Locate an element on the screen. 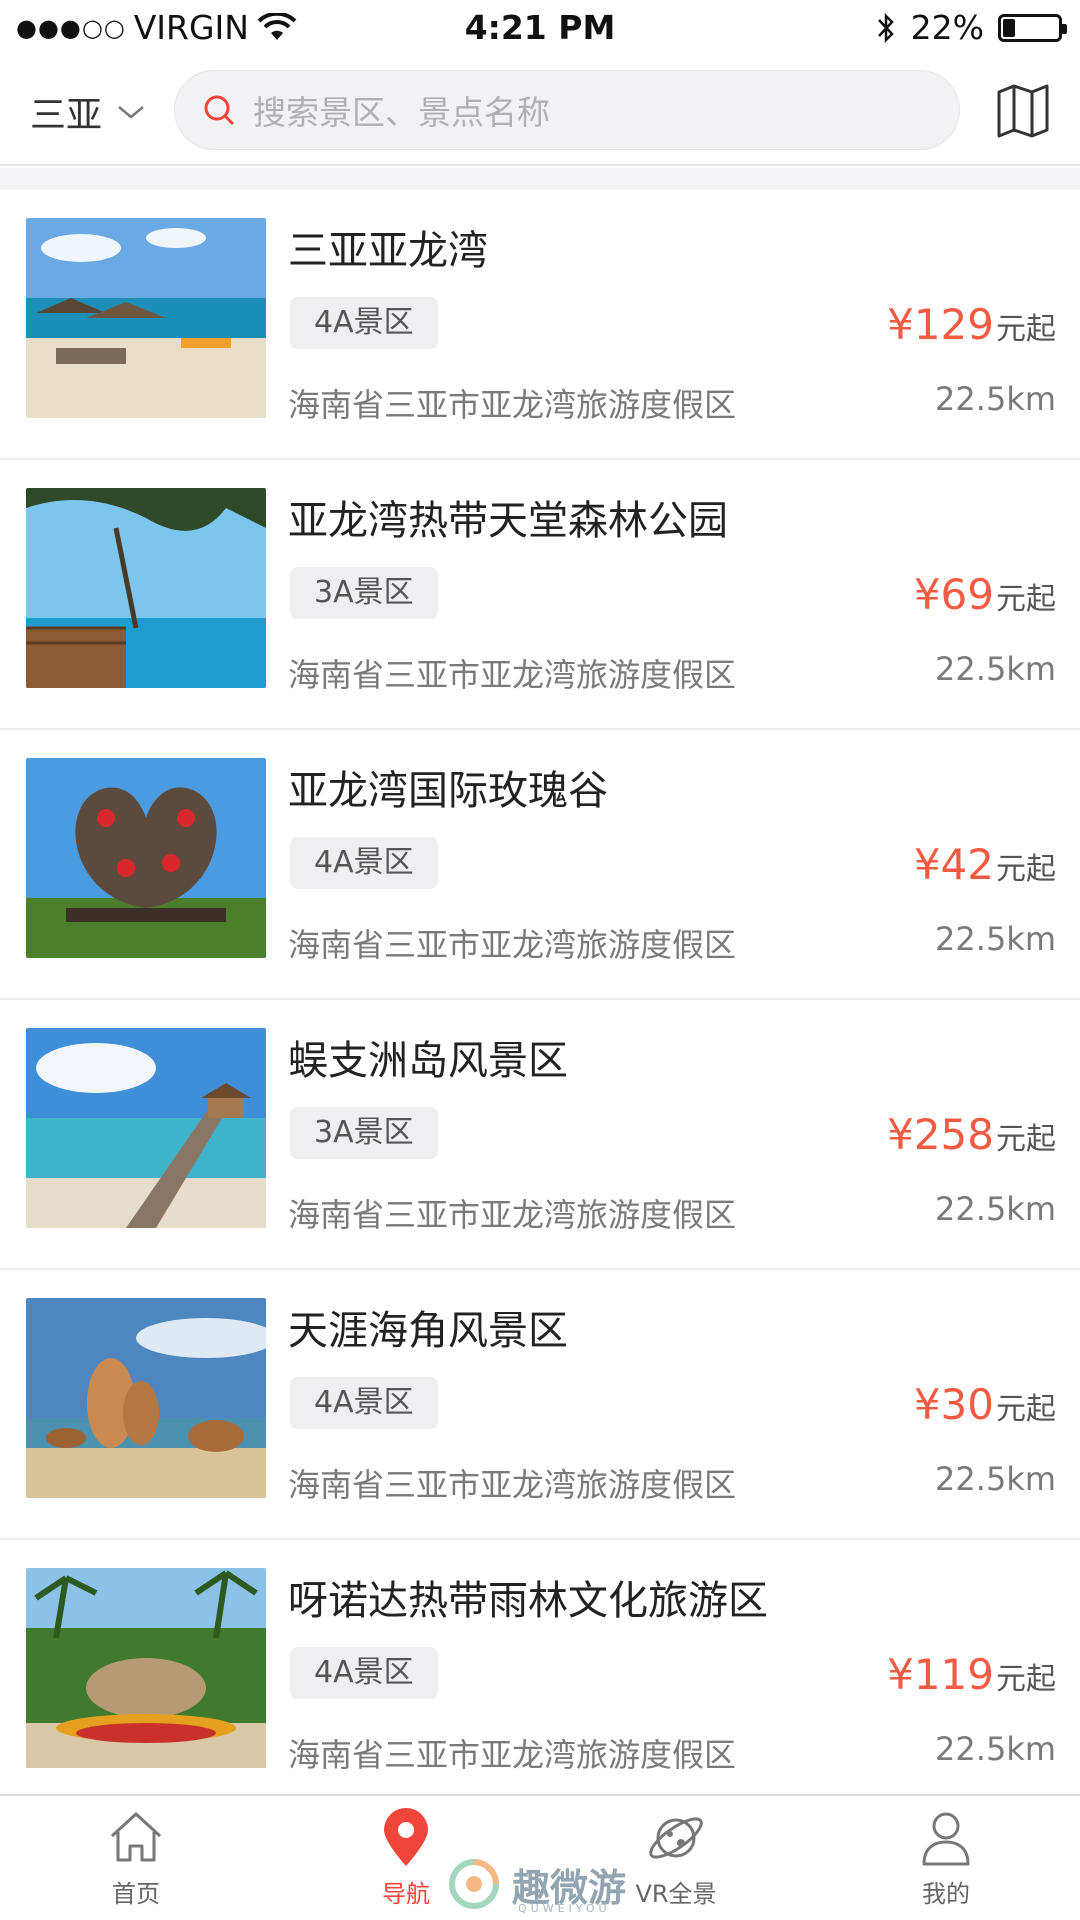 This screenshot has height=1920, width=1080. price-value: ¥258 is located at coordinates (940, 1134).